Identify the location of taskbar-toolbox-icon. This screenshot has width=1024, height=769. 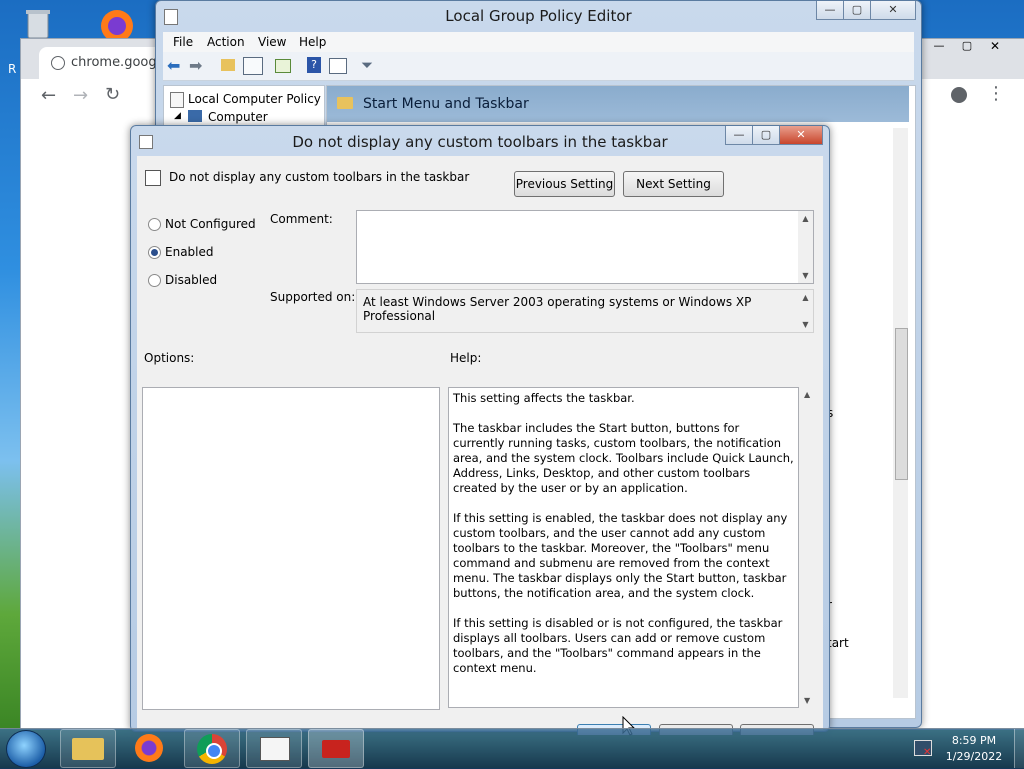
(336, 748).